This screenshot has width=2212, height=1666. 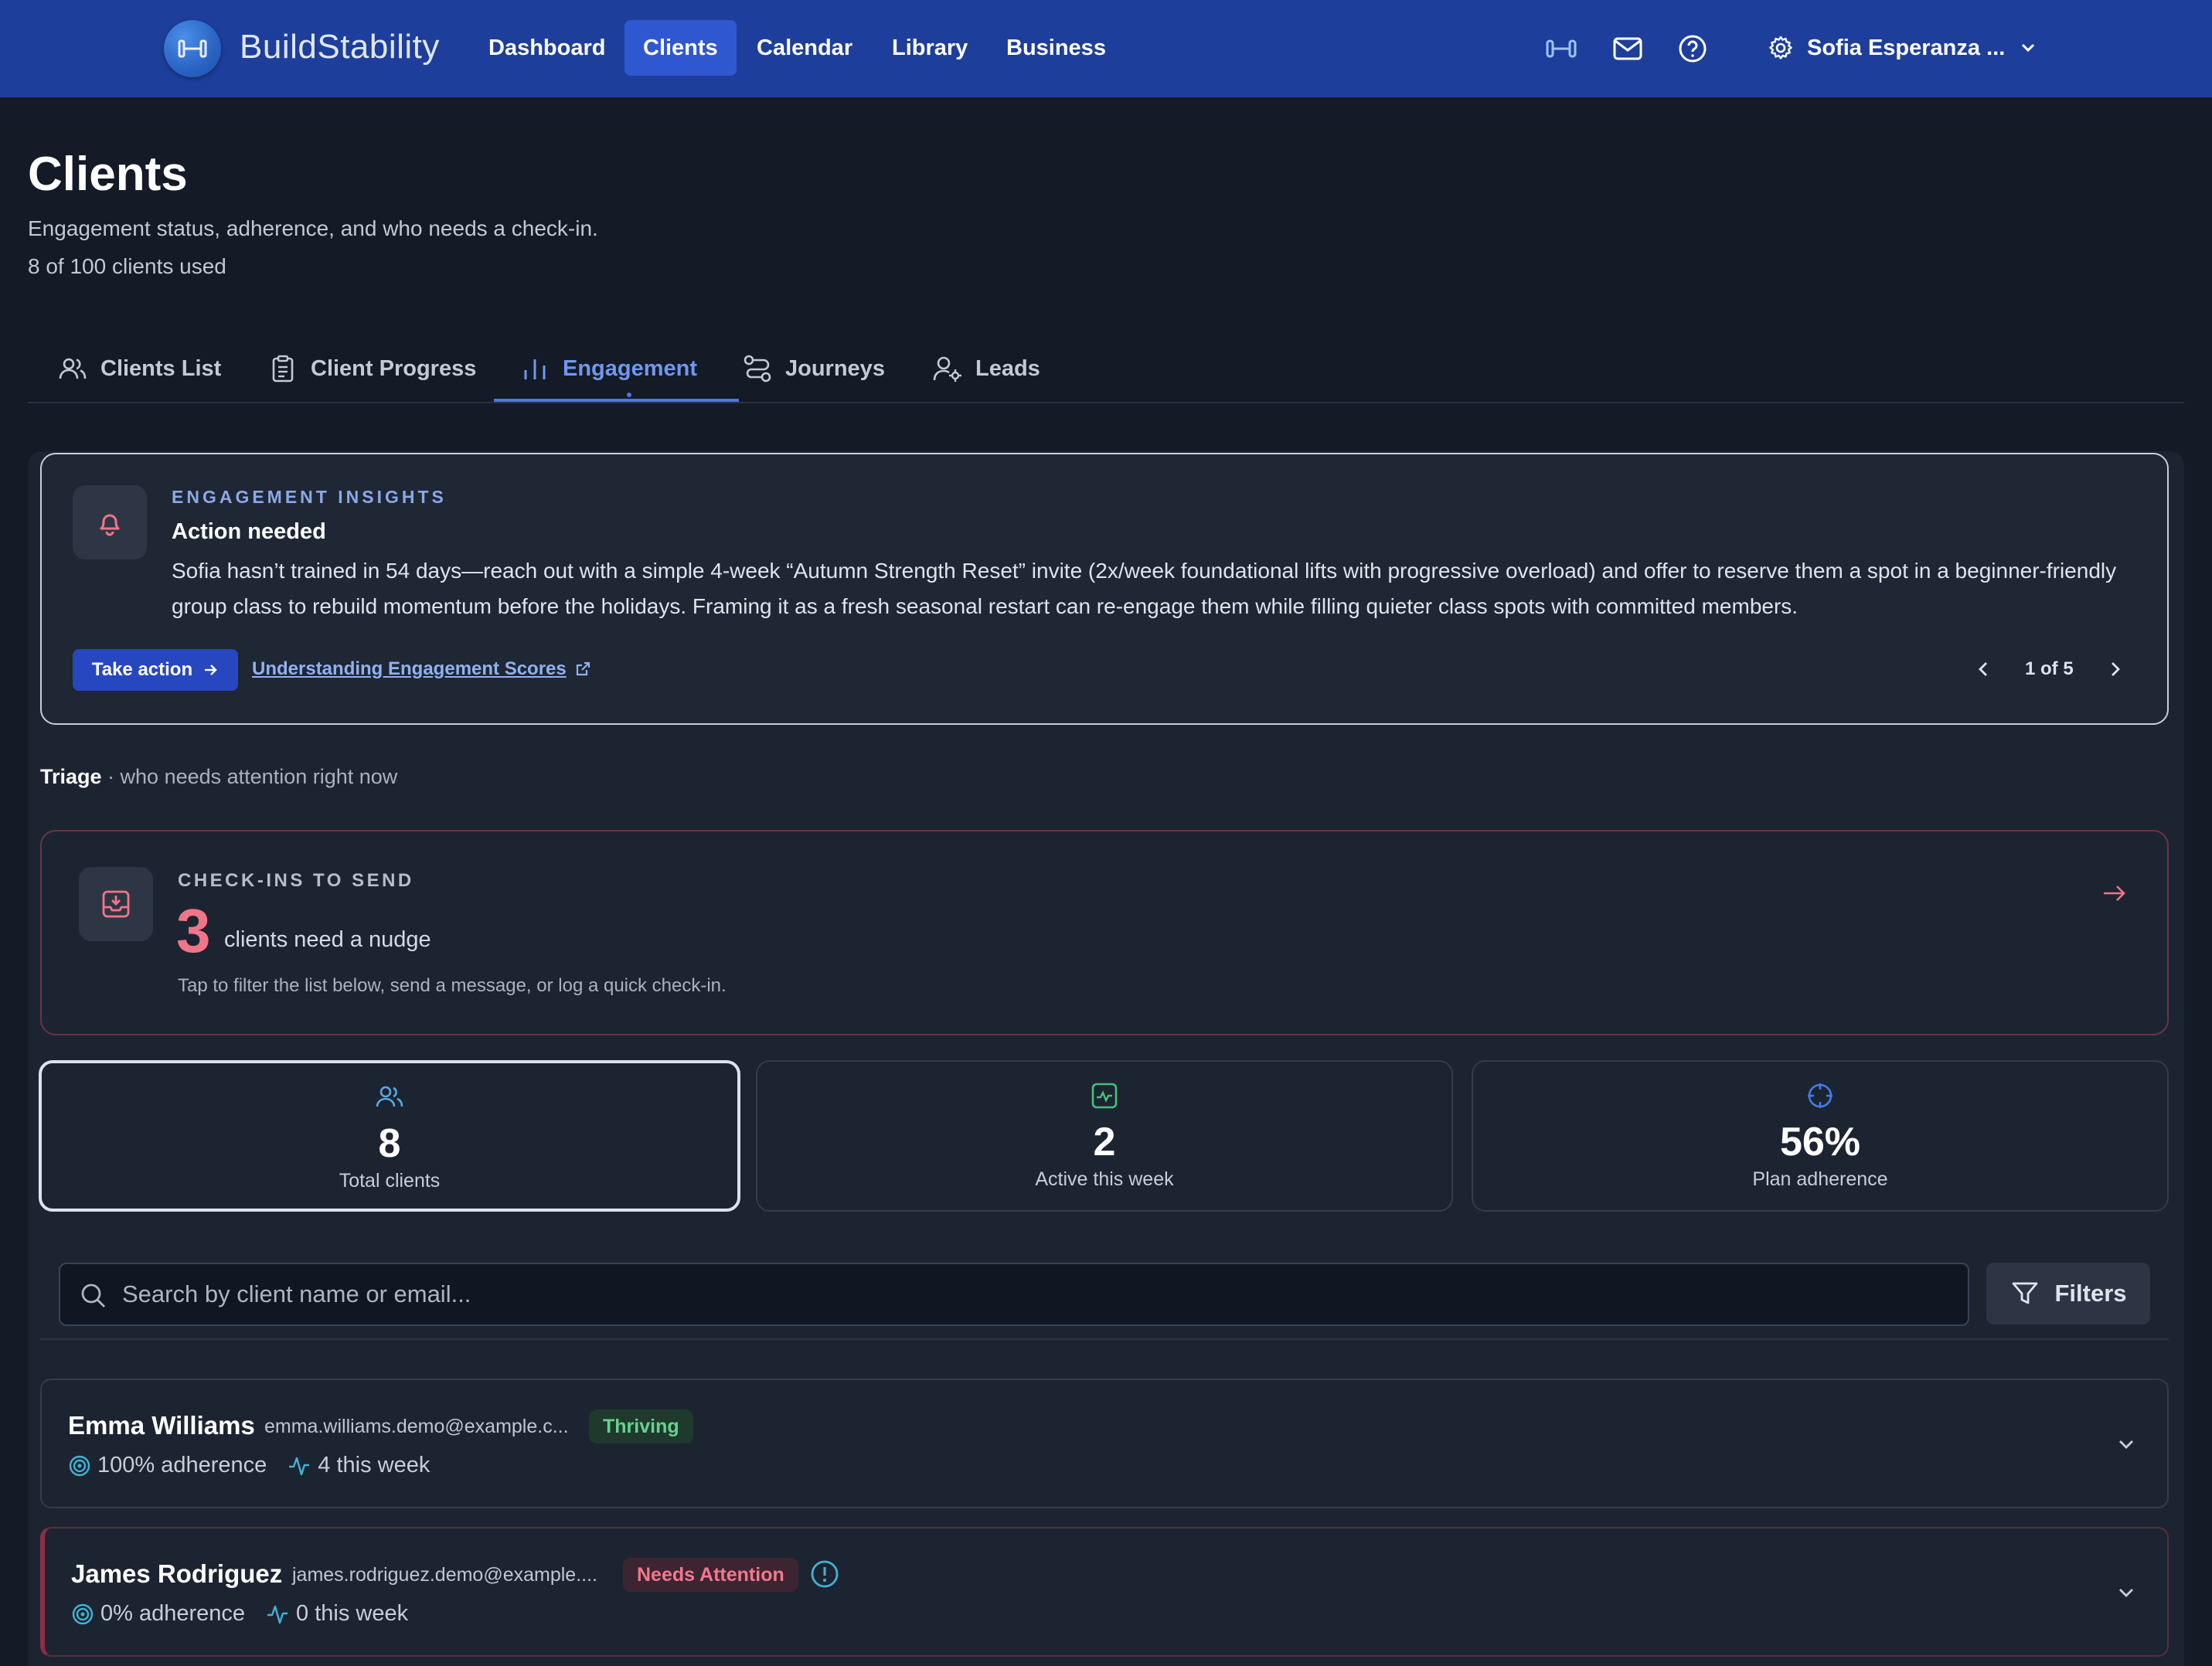 I want to click on tab-label: Client Progress, so click(x=394, y=368).